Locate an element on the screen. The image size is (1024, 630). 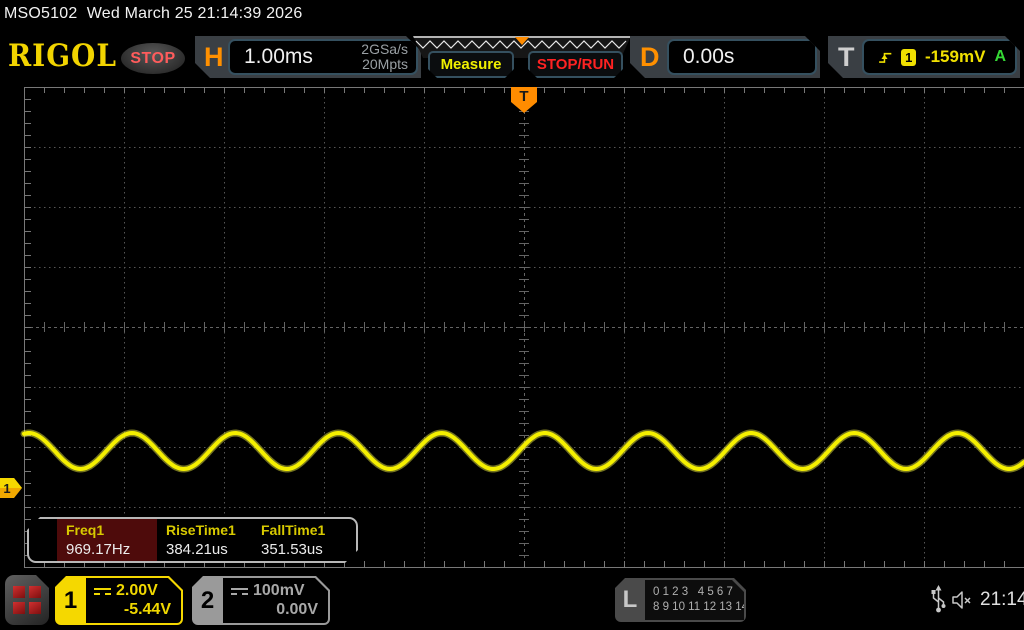
measure-button: Measure is located at coordinates (471, 64).